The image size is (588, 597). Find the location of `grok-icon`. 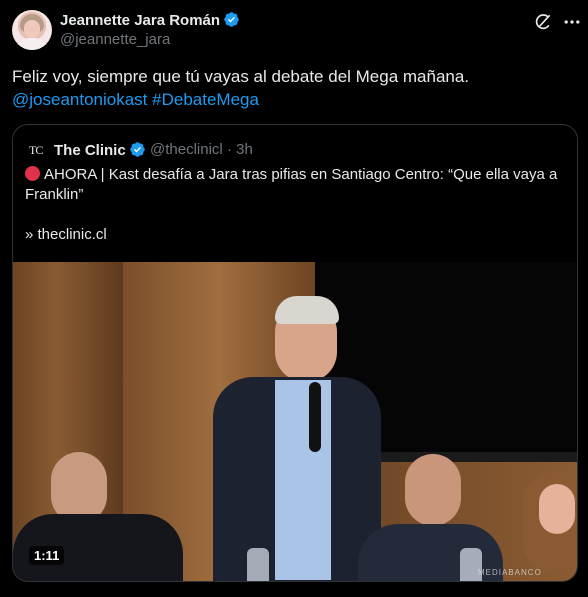

grok-icon is located at coordinates (543, 22).